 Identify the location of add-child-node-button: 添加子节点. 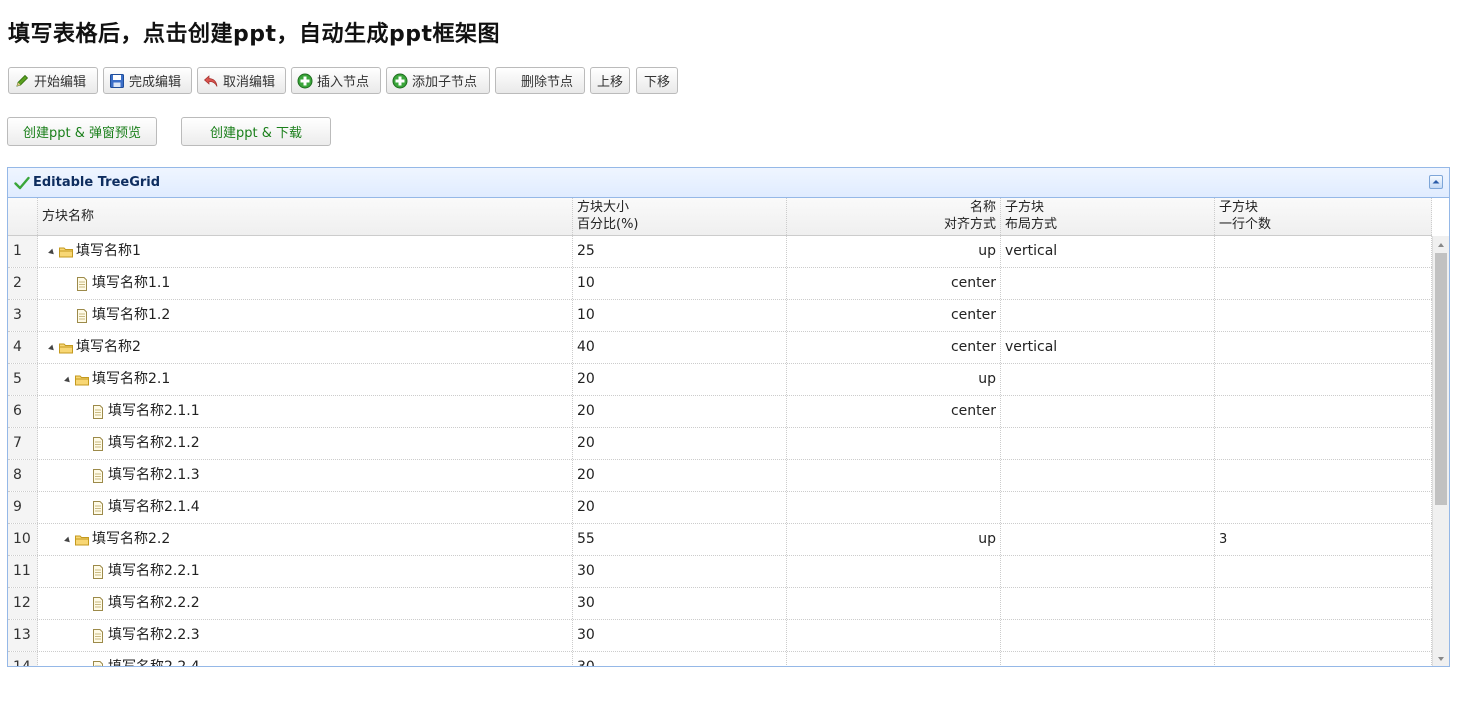
(438, 80).